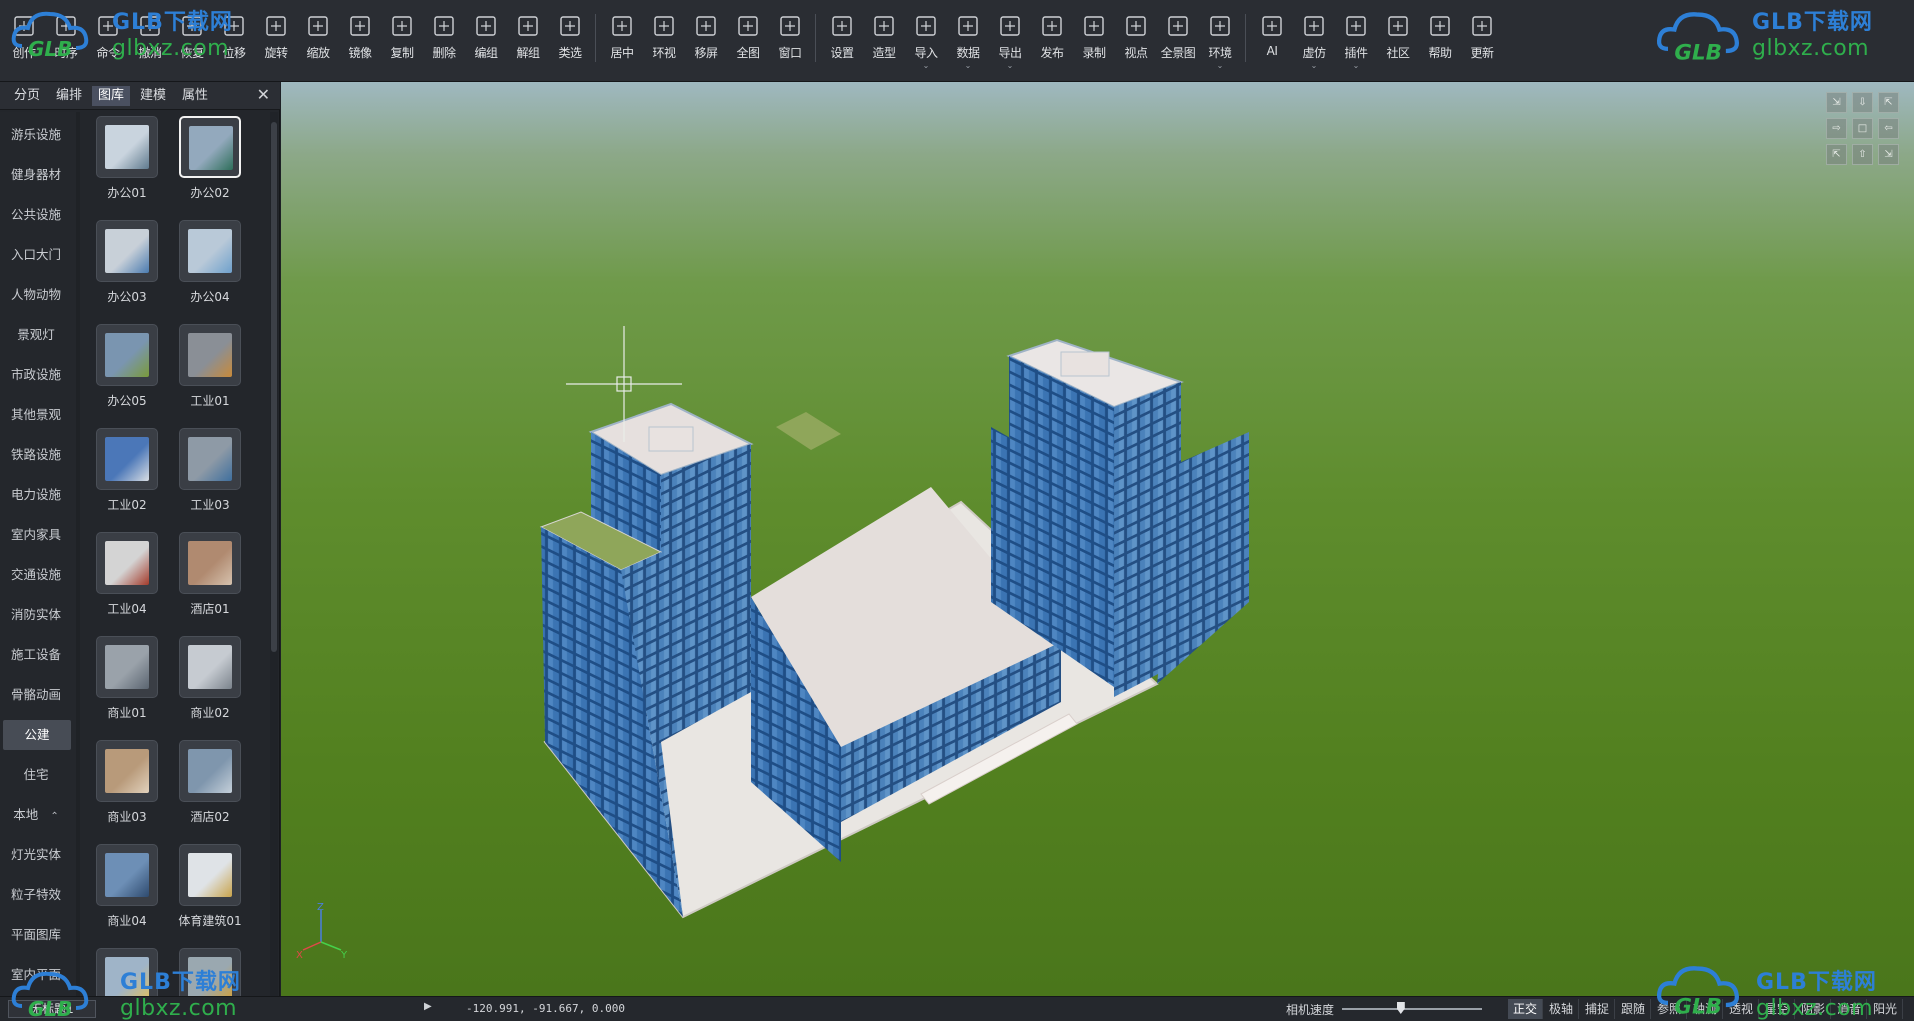 The image size is (1914, 1021). What do you see at coordinates (748, 40) in the screenshot?
I see `toolbar-button-zoom-extents: 全图` at bounding box center [748, 40].